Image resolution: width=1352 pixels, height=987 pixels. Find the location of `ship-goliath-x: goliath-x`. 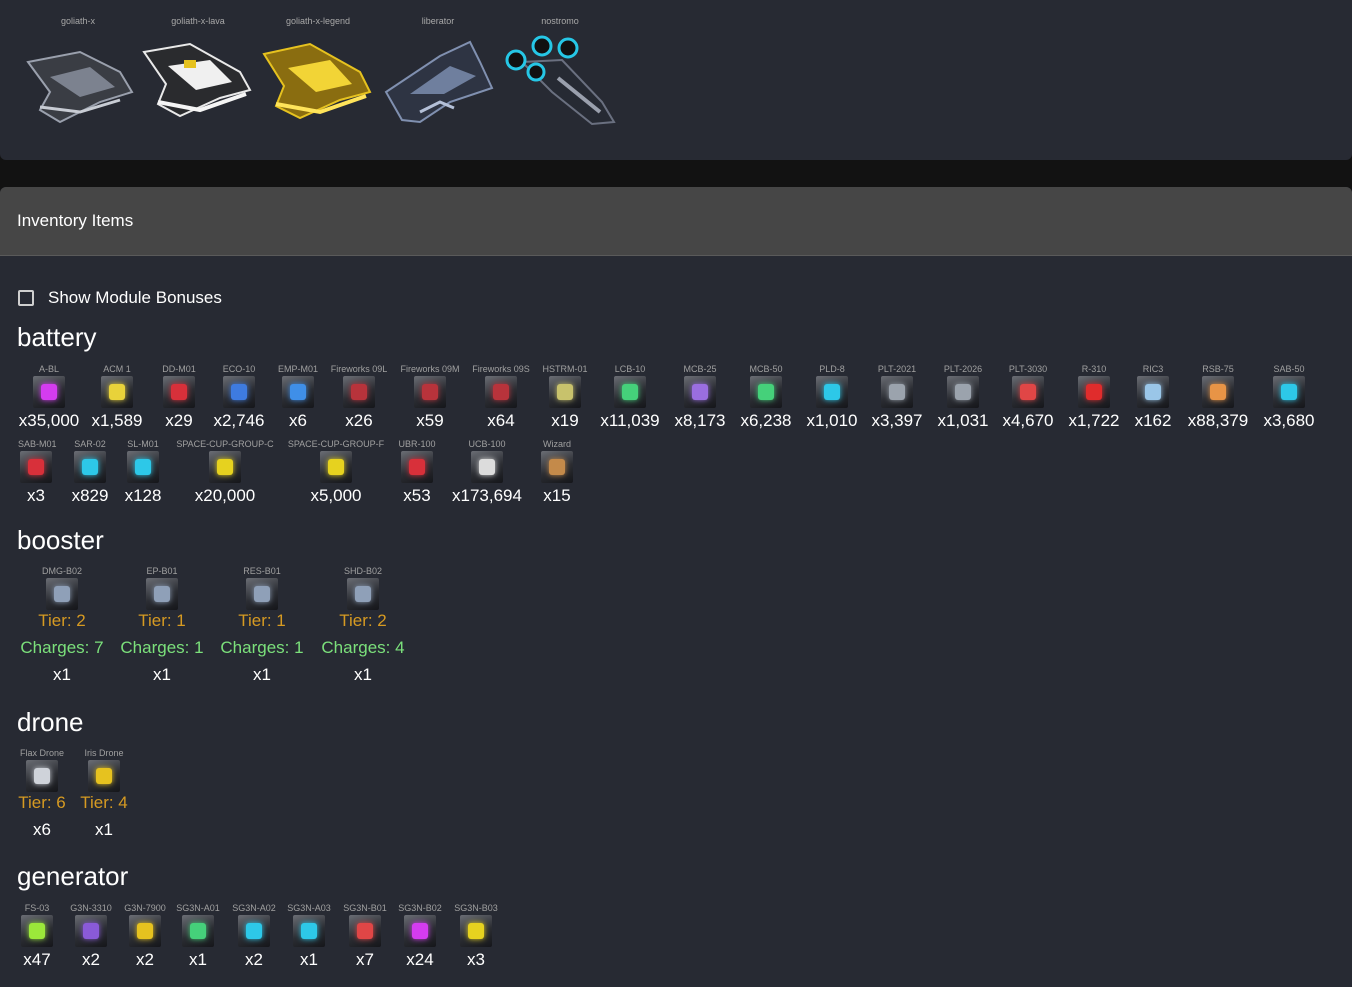

ship-goliath-x: goliath-x is located at coordinates (78, 73).